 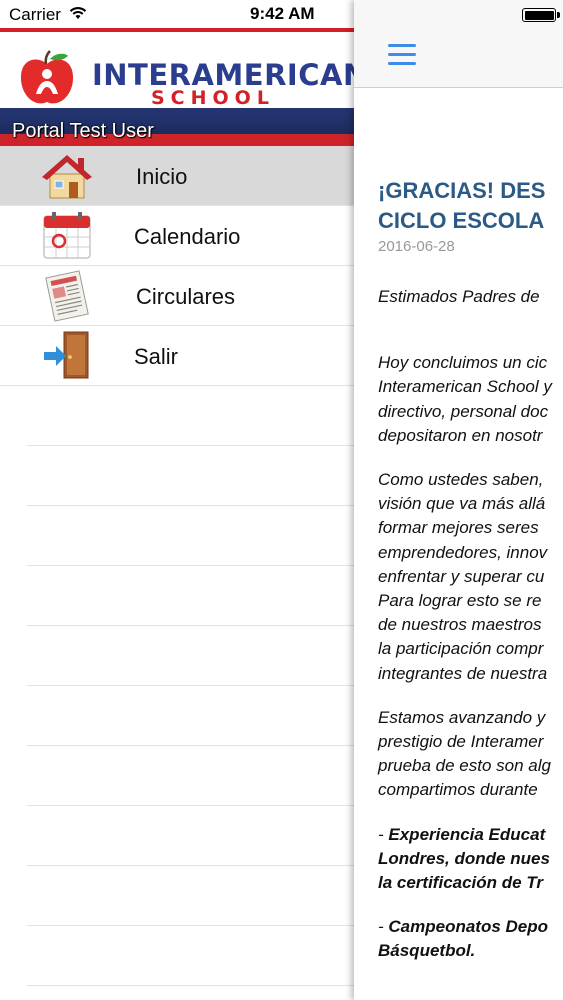 I want to click on apple-logo-icon, so click(x=47, y=77).